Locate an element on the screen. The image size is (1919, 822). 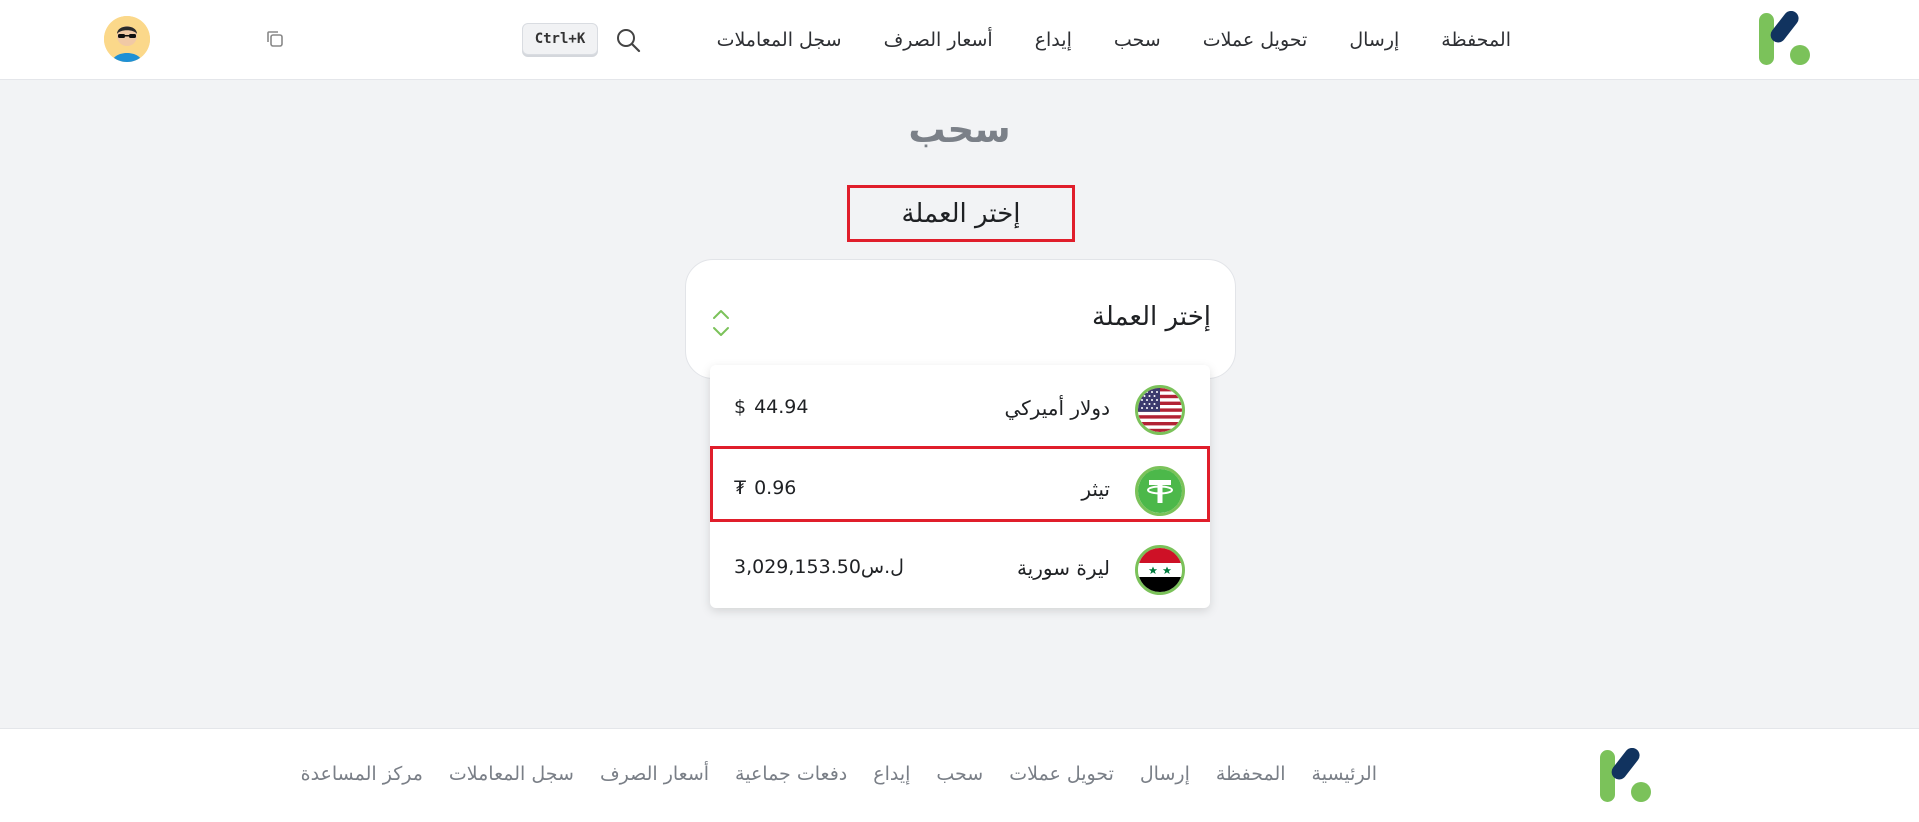
nav-send: إرسال is located at coordinates (1374, 40).